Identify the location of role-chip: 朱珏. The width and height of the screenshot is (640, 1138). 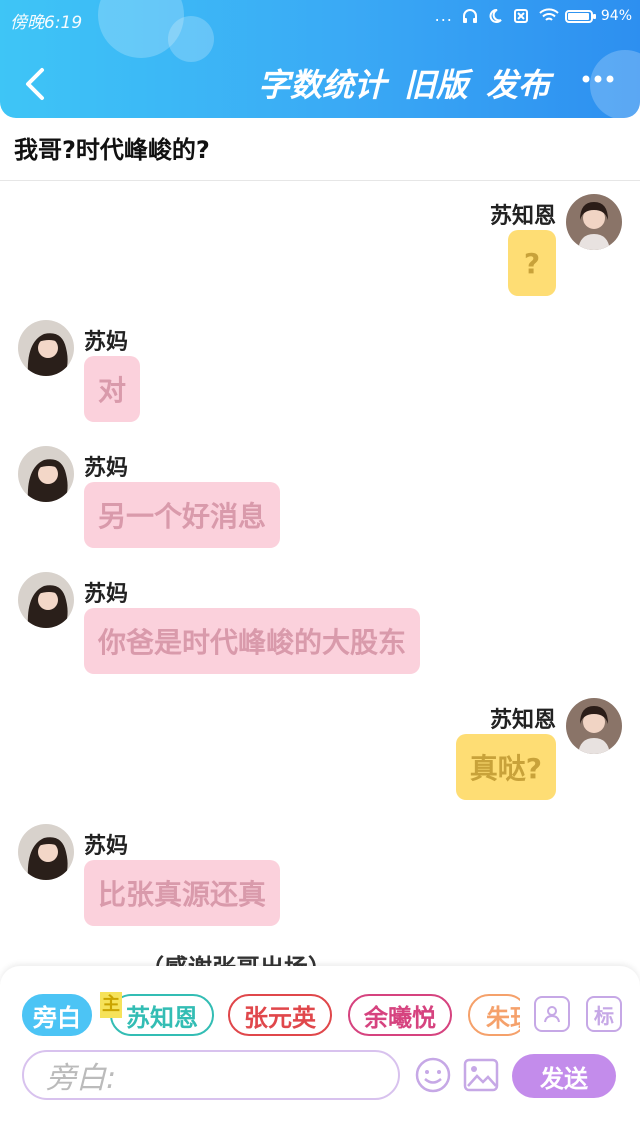
(494, 1015).